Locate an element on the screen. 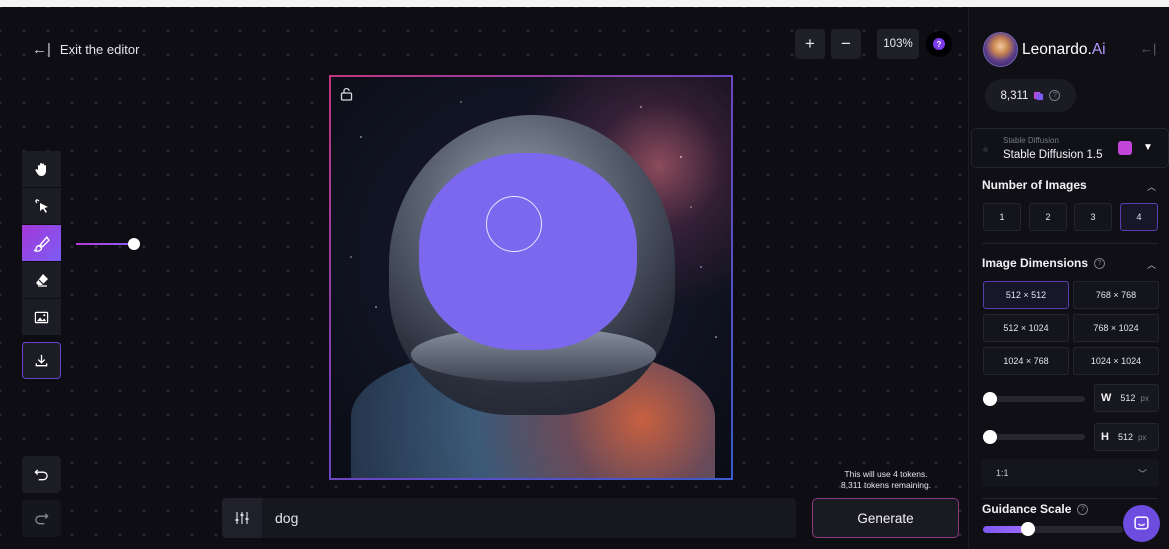 The width and height of the screenshot is (1169, 549). dimension-768x768-button: 768 × 768 is located at coordinates (1116, 295).